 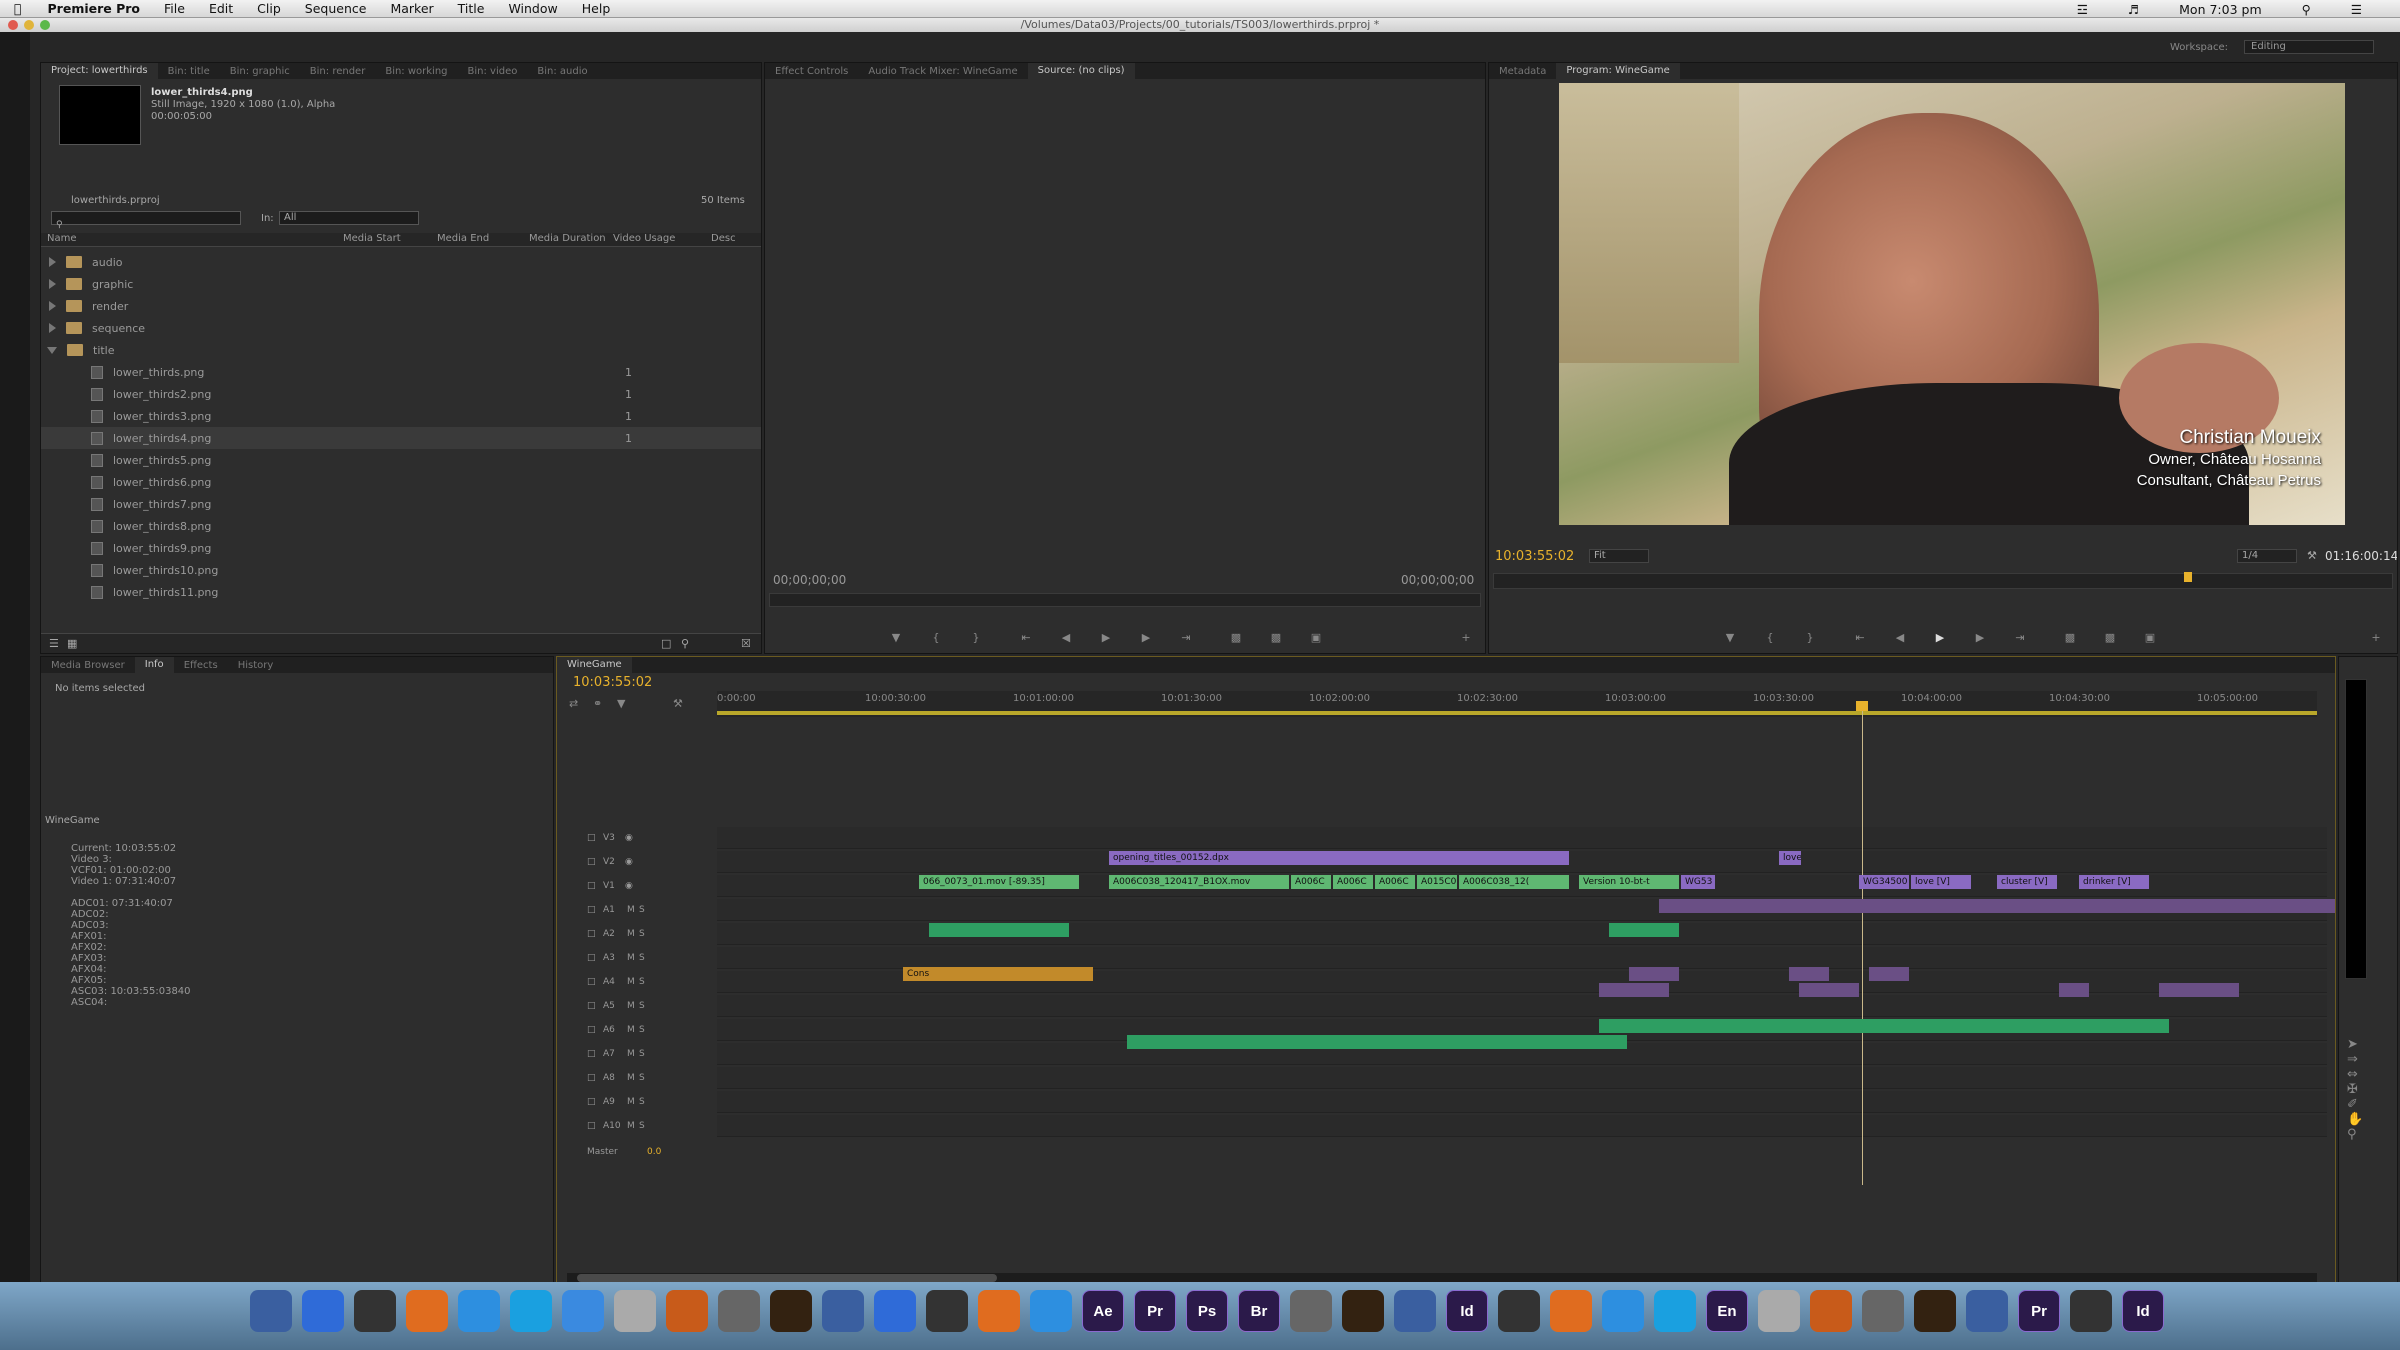 I want to click on dock-app-labeled-icon: Ae, so click(x=1103, y=1311).